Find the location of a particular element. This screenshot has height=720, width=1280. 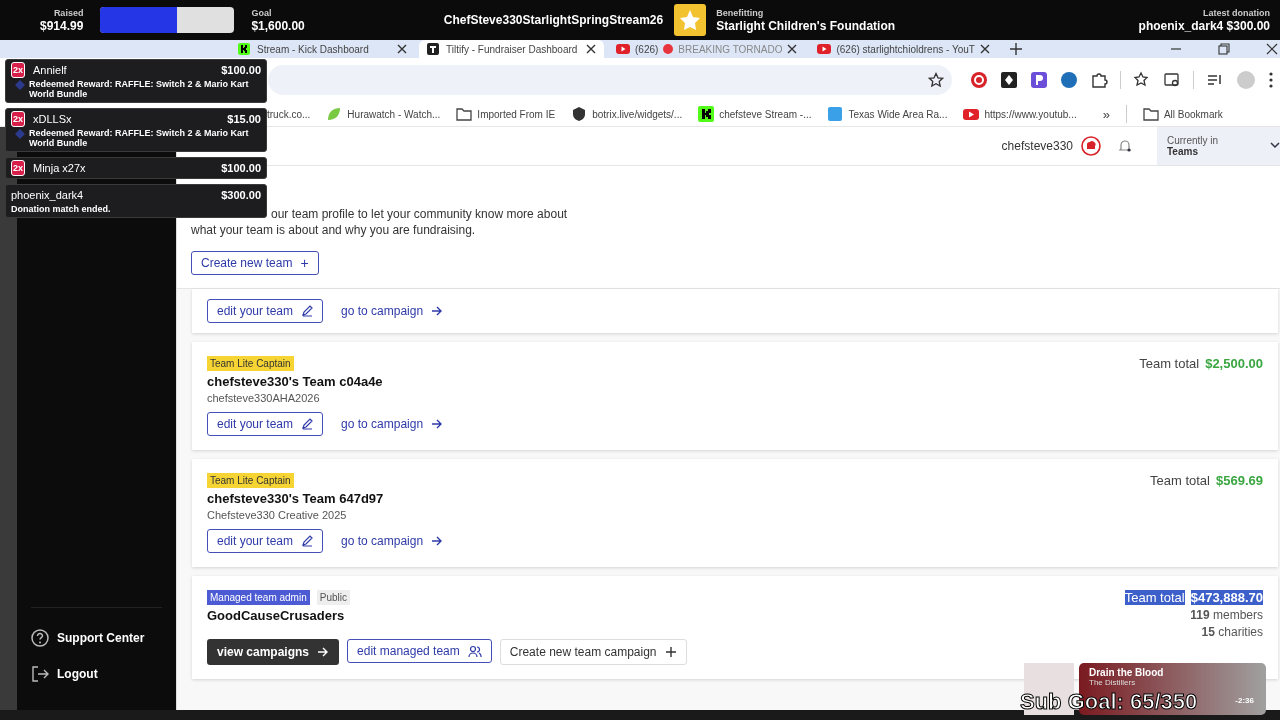

chevron-down-icon is located at coordinates (1275, 145).